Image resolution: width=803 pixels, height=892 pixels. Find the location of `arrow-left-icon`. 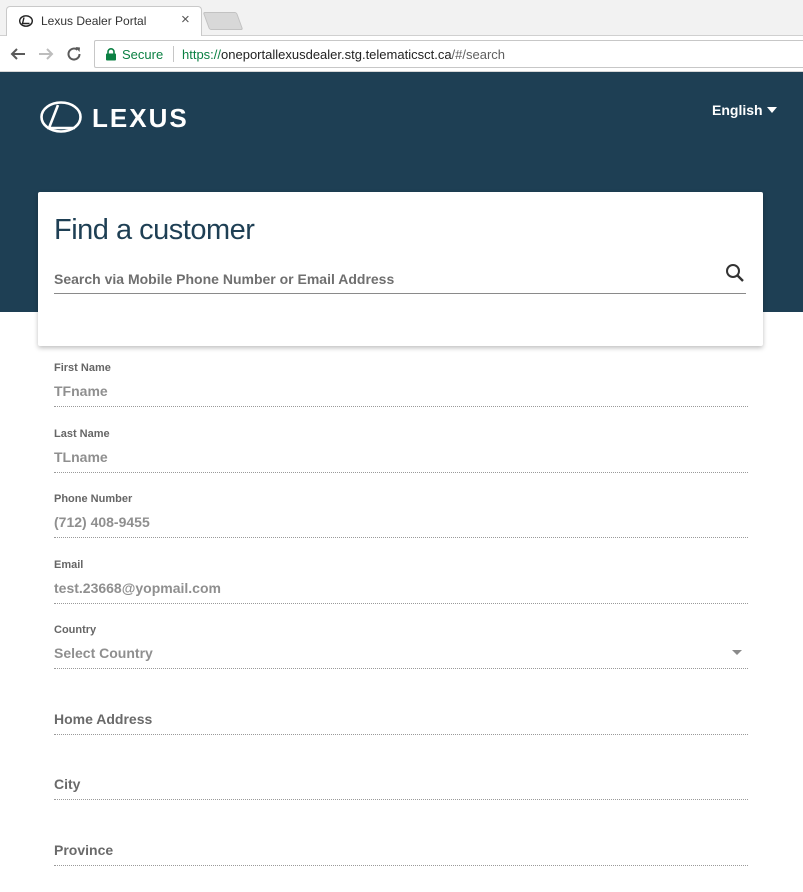

arrow-left-icon is located at coordinates (17, 54).